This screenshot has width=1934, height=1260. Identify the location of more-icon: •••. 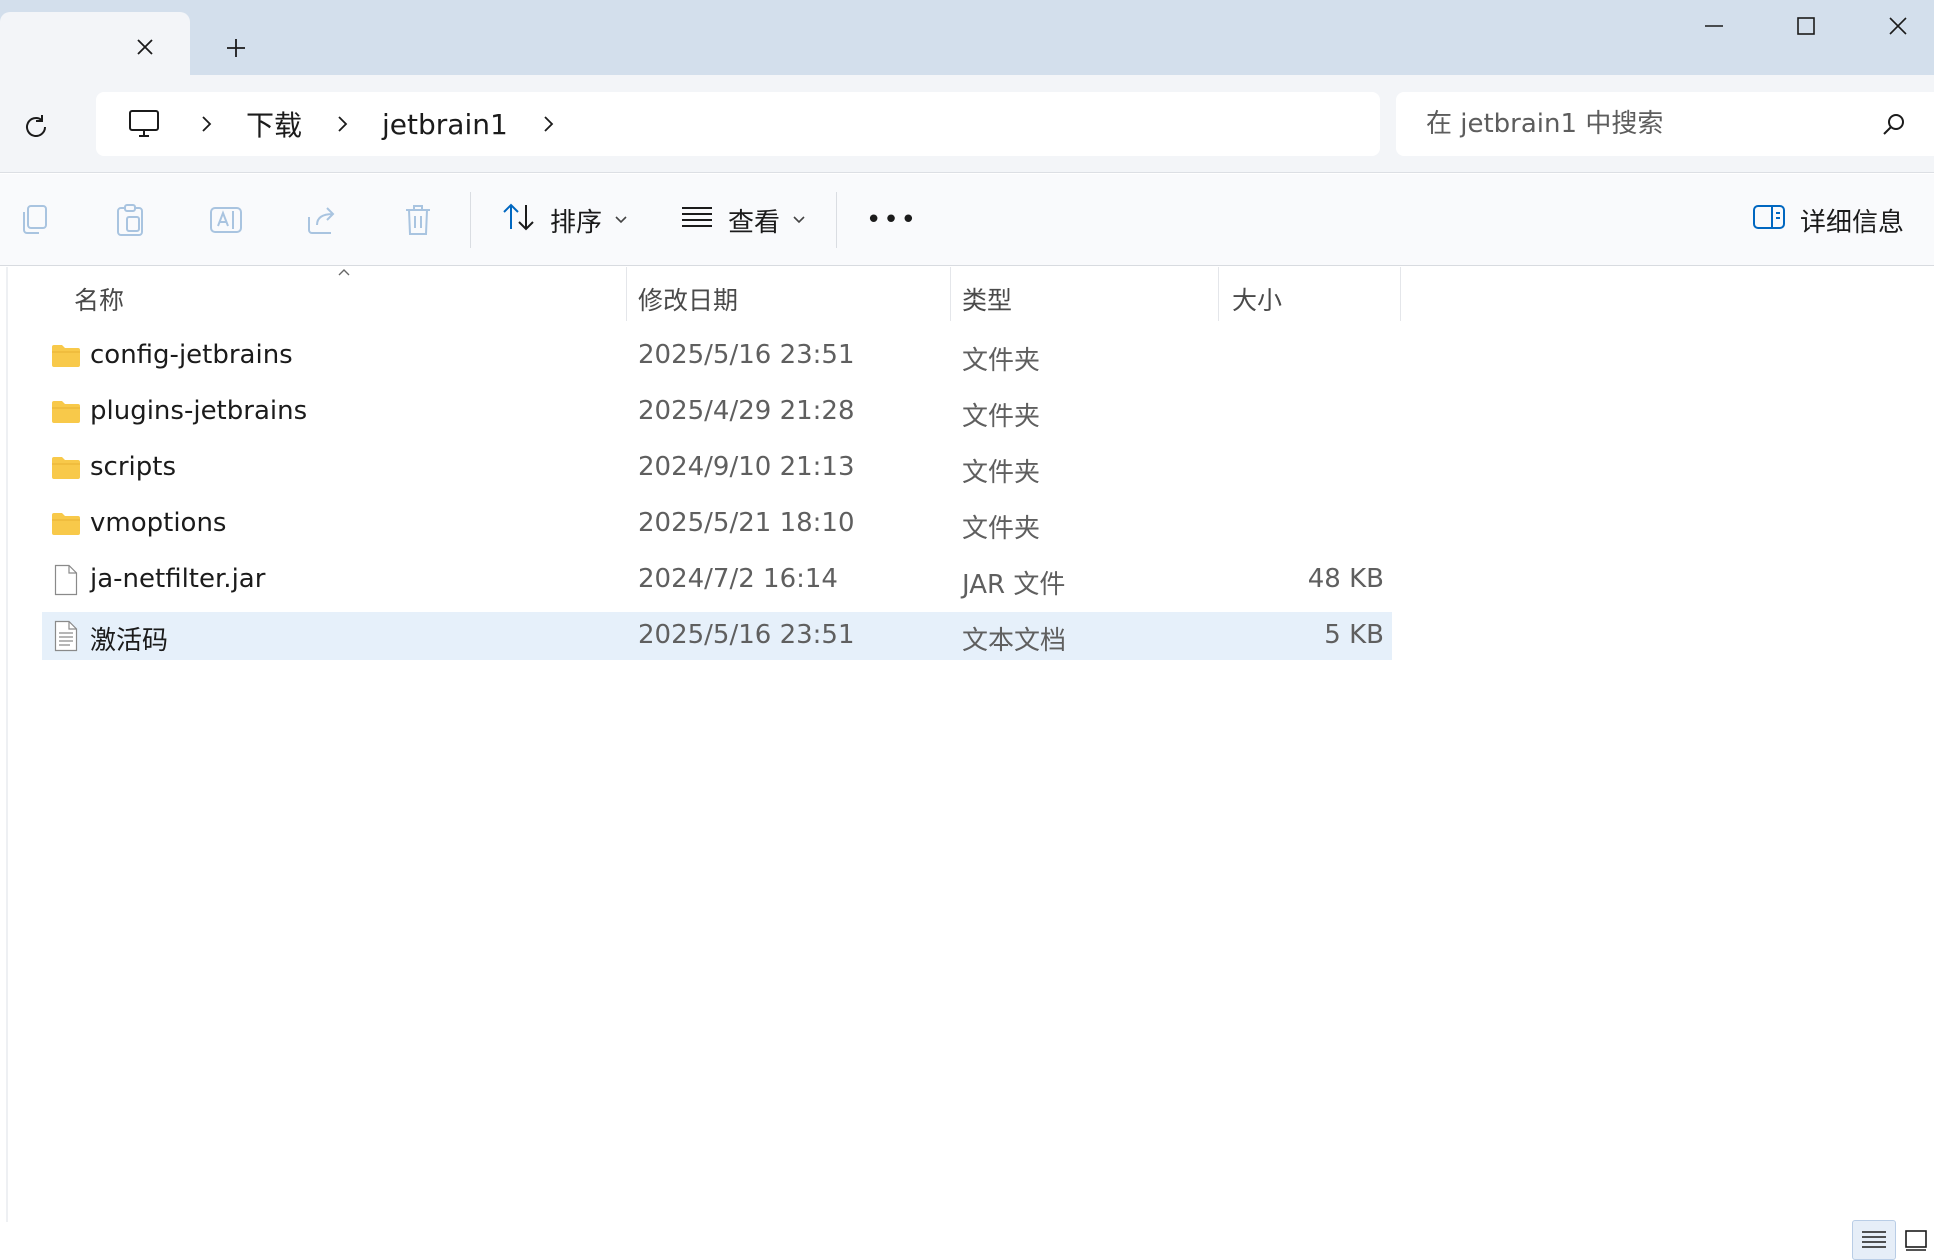
(892, 220).